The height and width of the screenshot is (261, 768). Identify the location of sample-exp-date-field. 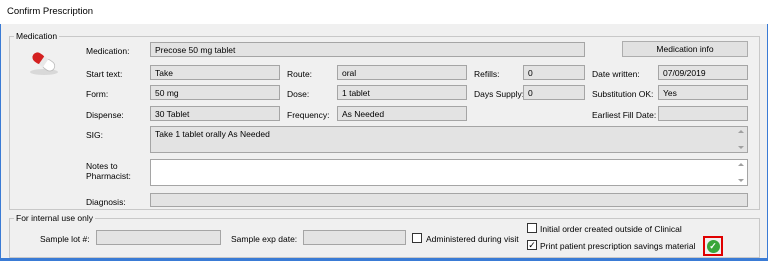
(354, 237).